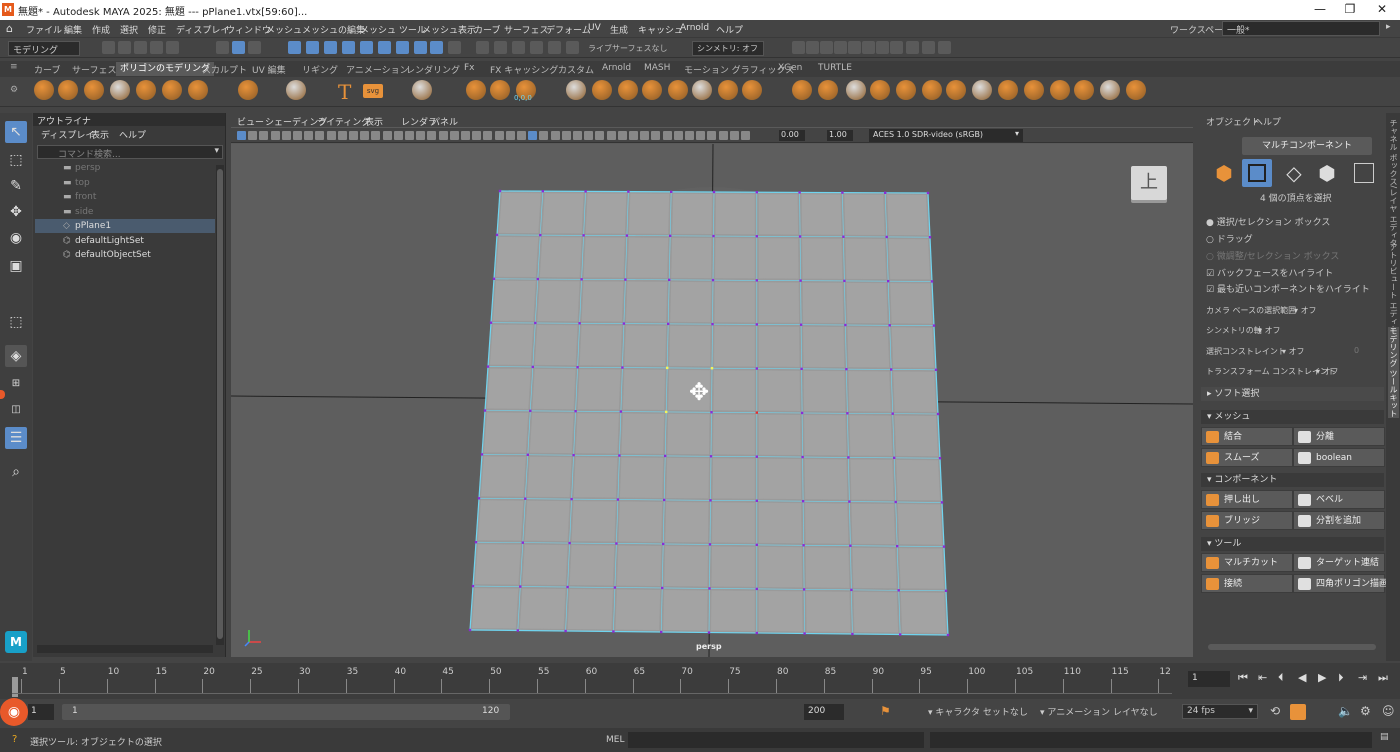 The image size is (1400, 752). Describe the element at coordinates (286, 712) in the screenshot. I see `range-bar: 1 120` at that location.